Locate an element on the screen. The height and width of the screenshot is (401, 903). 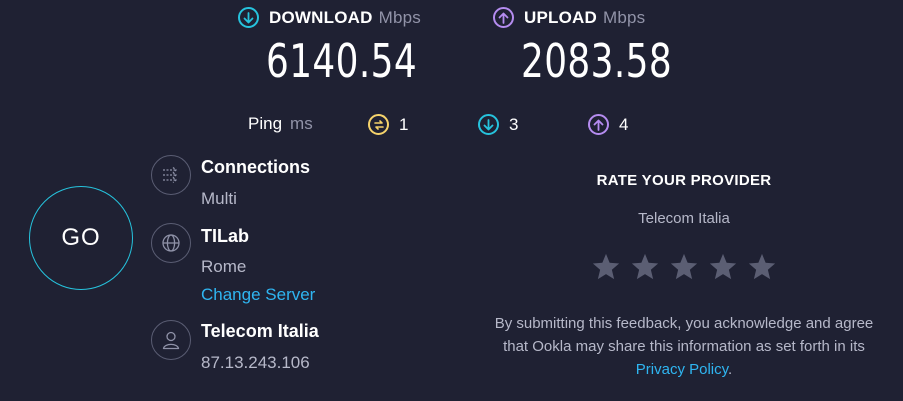
rate-provider-name: Telecom Italia is located at coordinates (684, 218).